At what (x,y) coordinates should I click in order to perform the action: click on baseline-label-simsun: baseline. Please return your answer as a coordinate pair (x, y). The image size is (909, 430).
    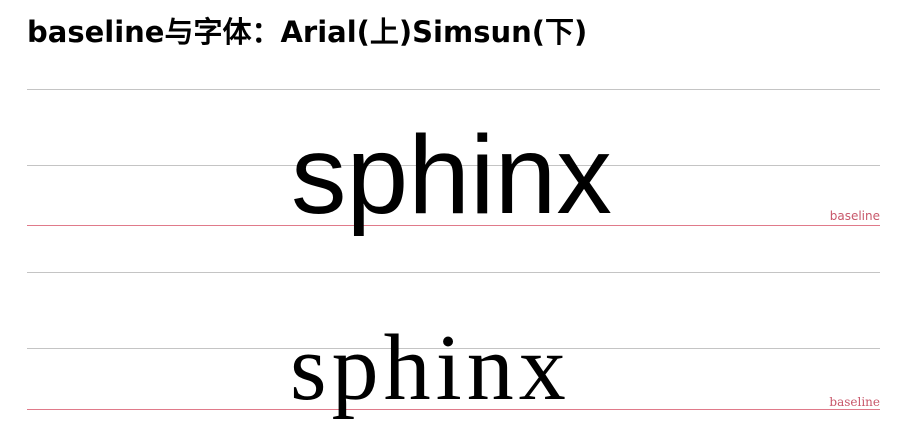
    Looking at the image, I should click on (854, 402).